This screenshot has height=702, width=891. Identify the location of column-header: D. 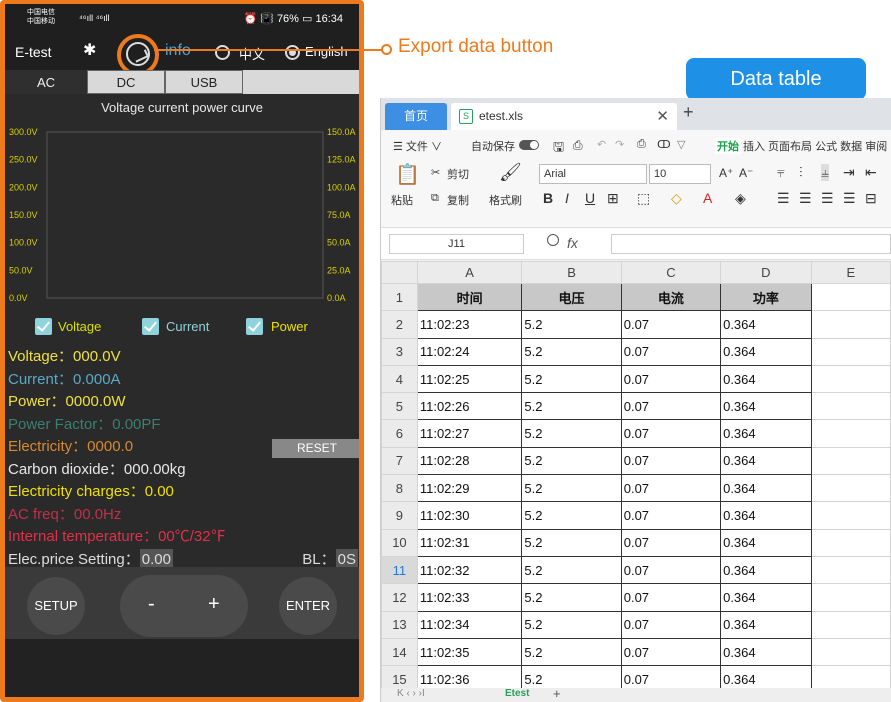
(766, 272).